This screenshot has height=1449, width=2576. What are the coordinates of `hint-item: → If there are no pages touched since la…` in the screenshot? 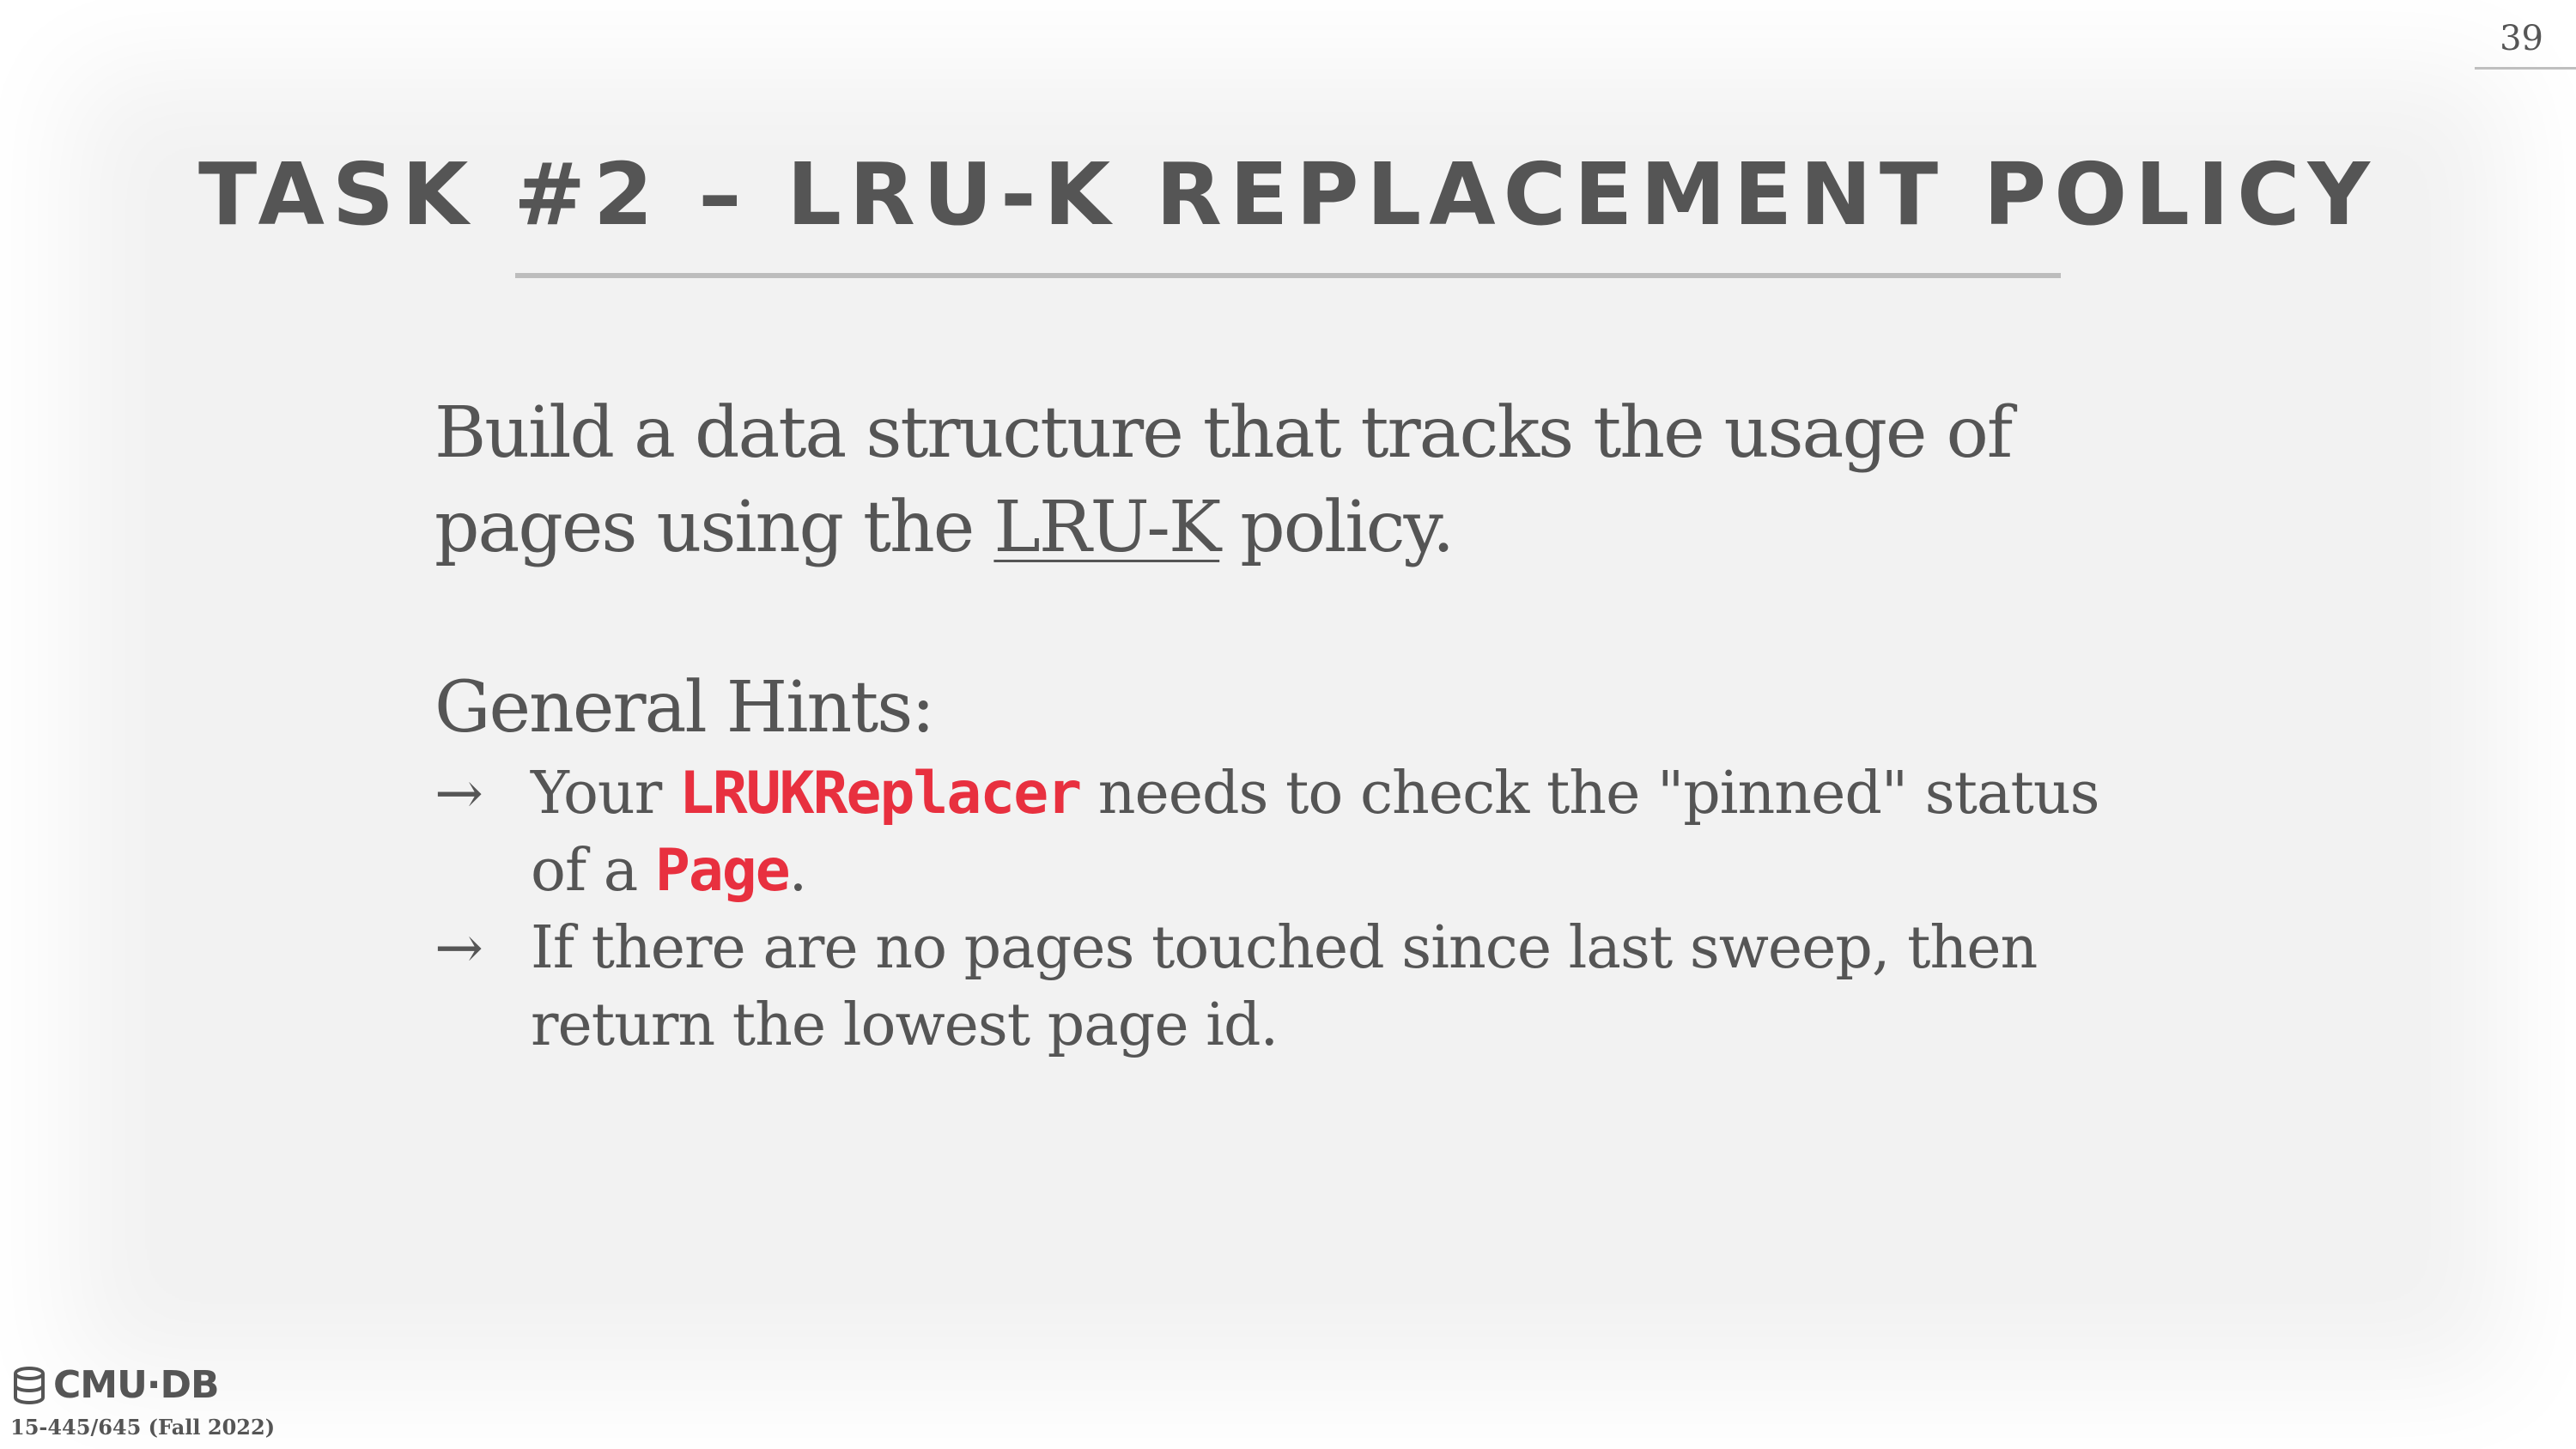 It's located at (1293, 987).